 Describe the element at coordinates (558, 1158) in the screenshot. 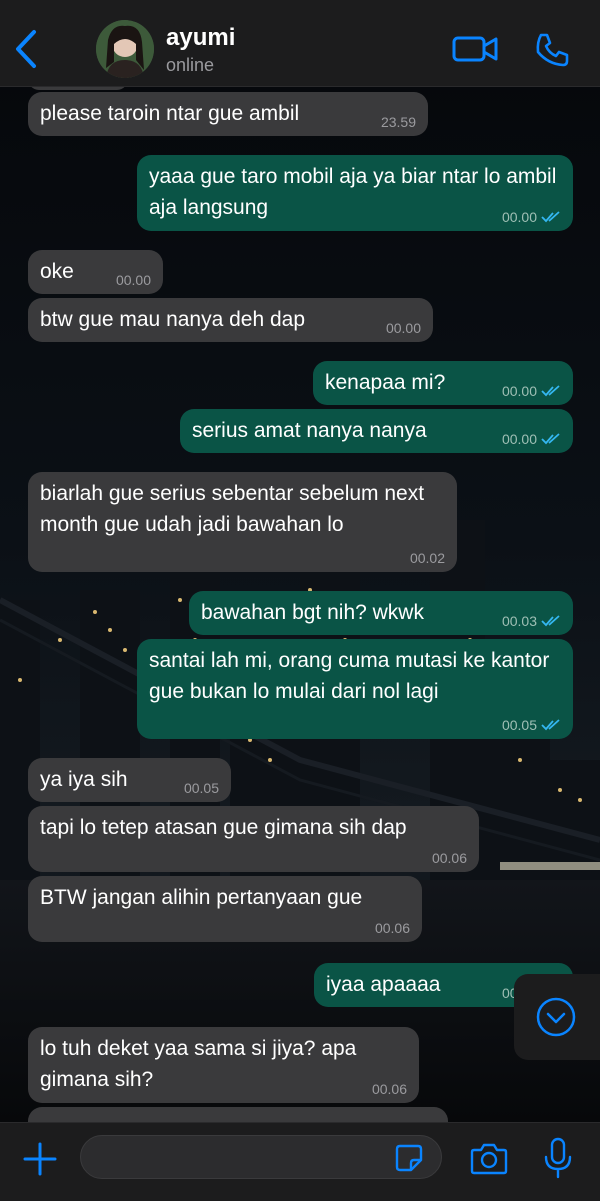

I see `microphone-icon` at that location.